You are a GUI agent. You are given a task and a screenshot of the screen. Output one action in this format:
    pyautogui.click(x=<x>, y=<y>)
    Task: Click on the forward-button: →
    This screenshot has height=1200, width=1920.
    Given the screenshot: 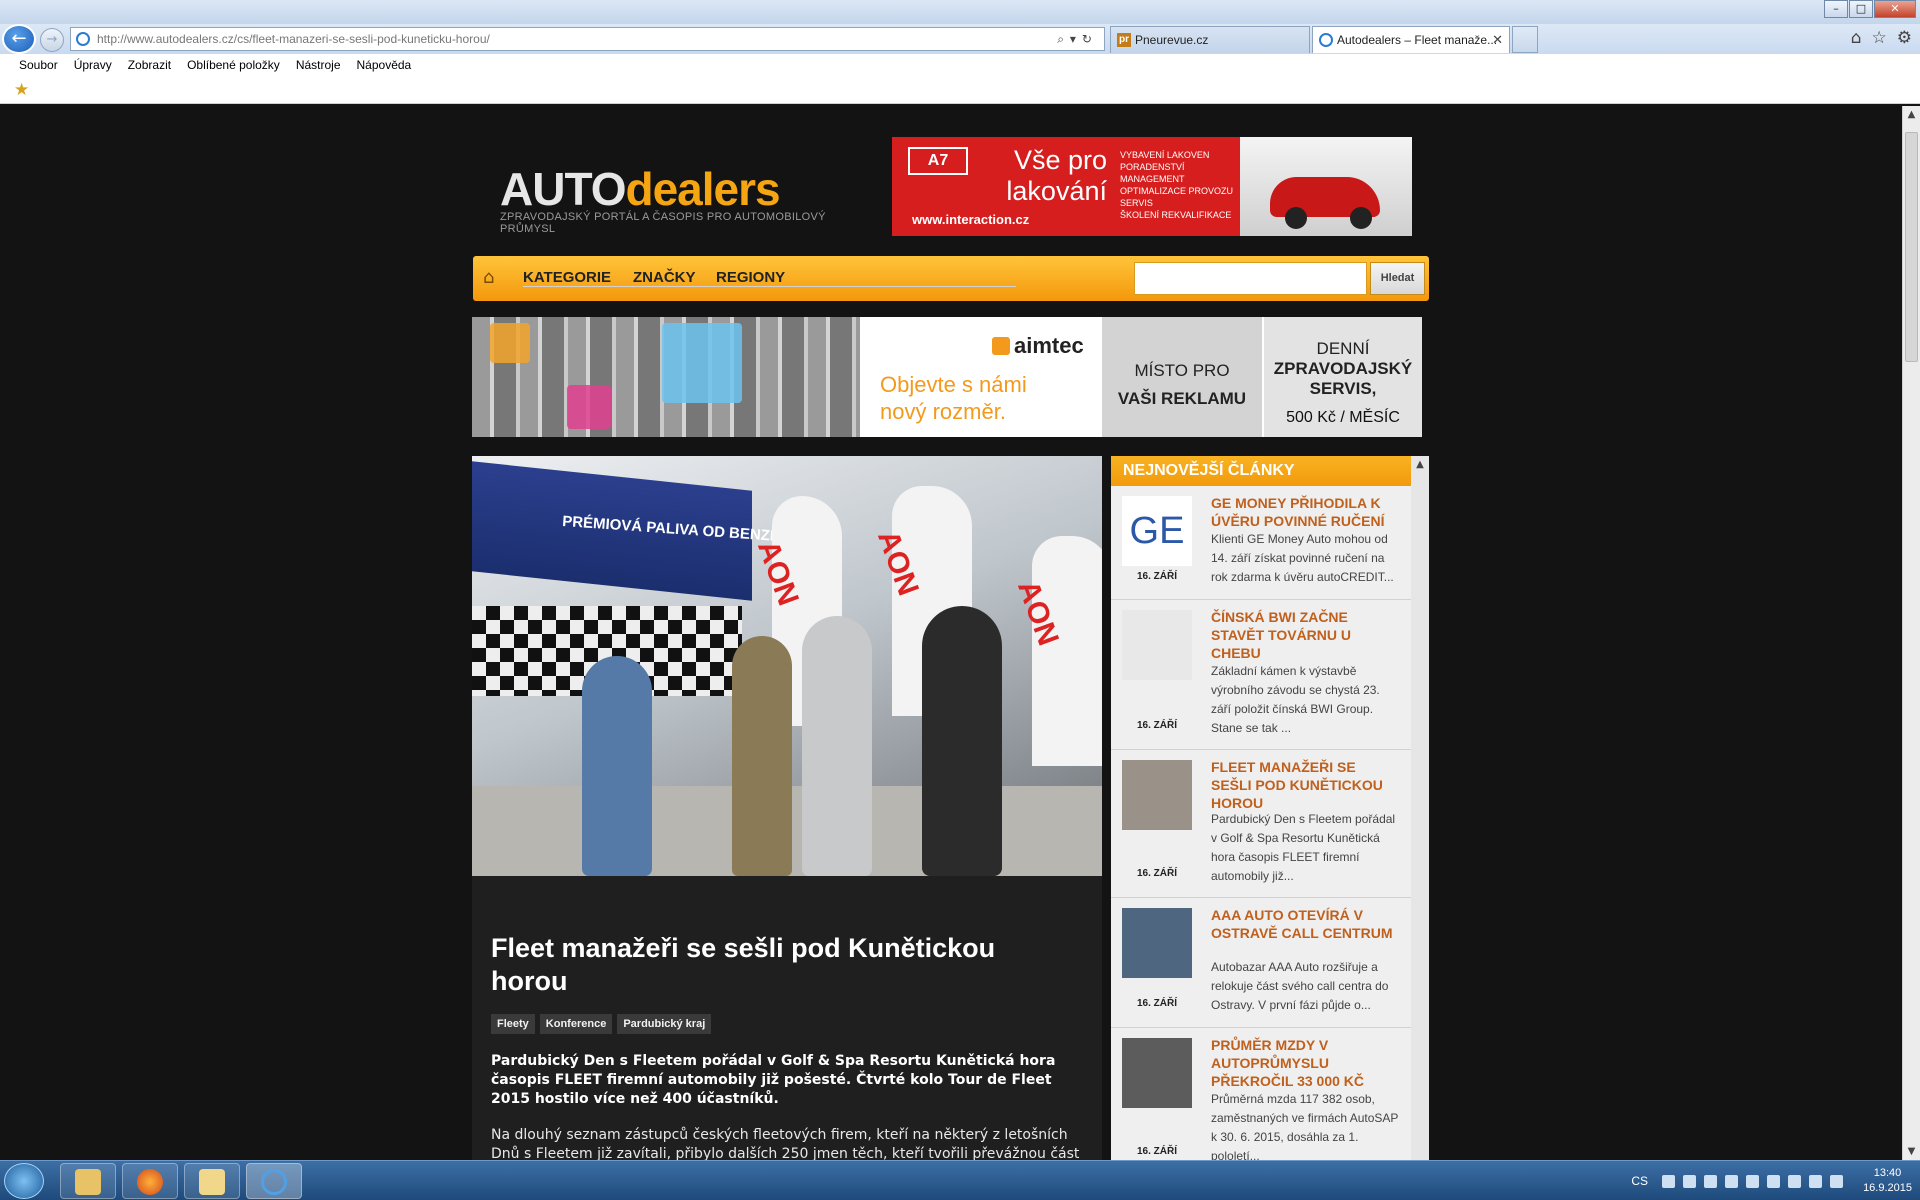 What is the action you would take?
    pyautogui.click(x=52, y=40)
    